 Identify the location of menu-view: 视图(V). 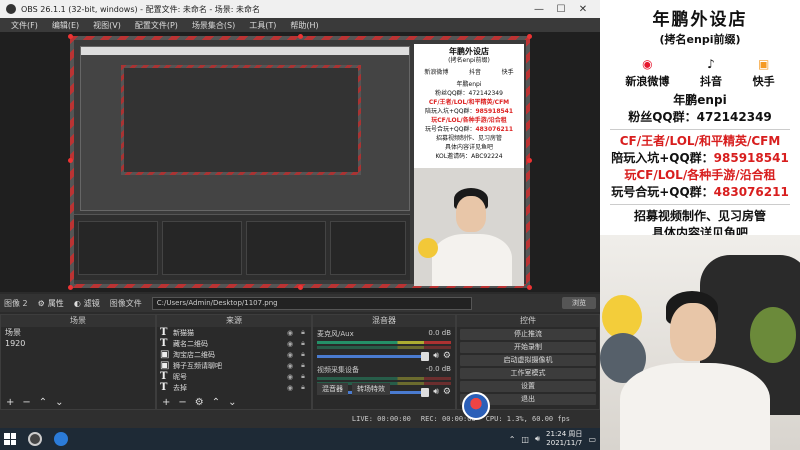
(107, 25).